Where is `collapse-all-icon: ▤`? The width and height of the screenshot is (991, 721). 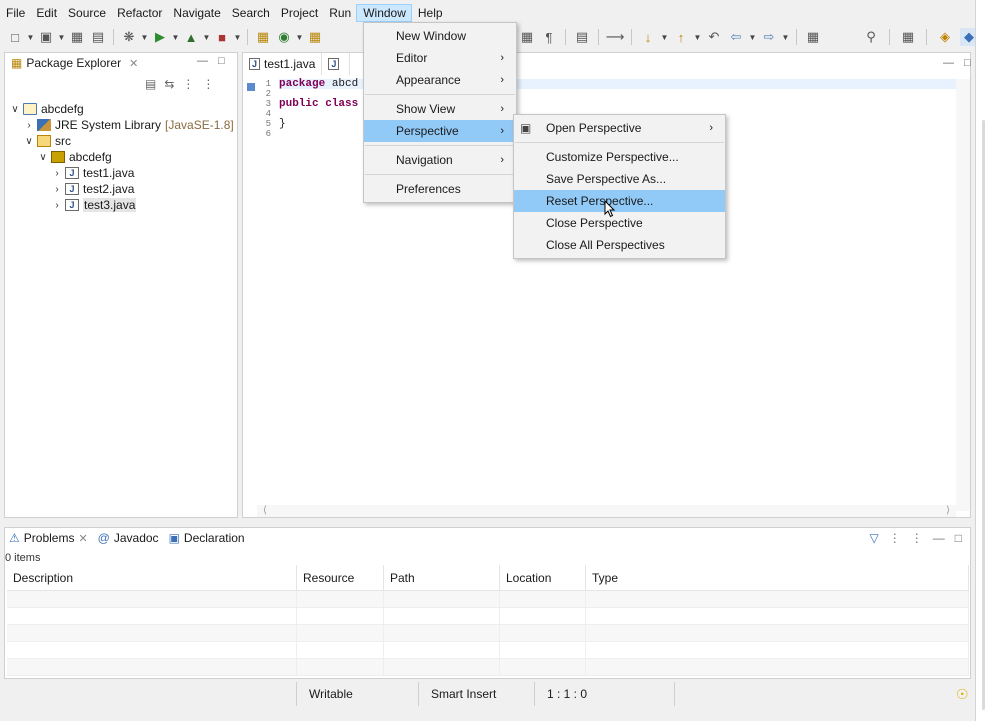
collapse-all-icon: ▤ is located at coordinates (150, 84).